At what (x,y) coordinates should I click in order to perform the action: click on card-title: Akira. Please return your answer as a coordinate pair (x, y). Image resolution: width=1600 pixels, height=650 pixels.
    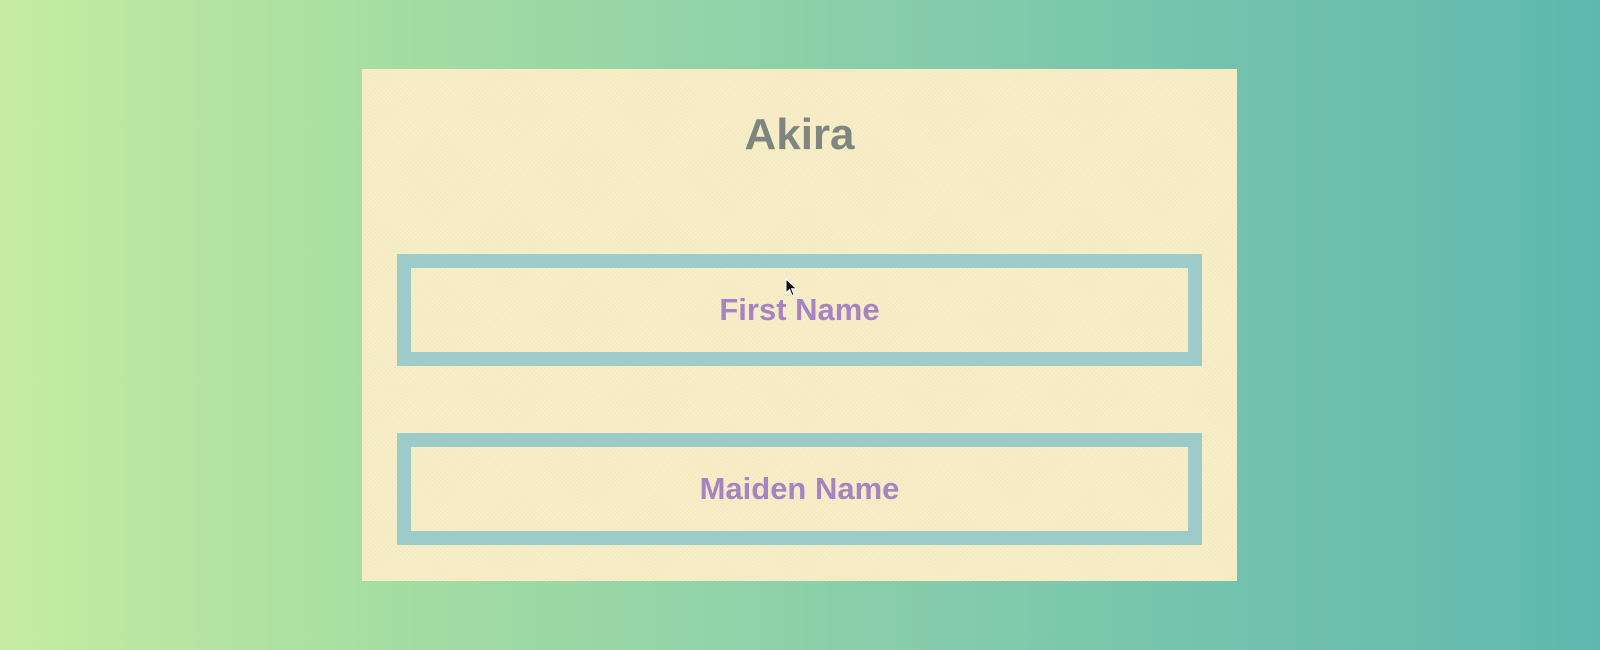
    Looking at the image, I should click on (799, 134).